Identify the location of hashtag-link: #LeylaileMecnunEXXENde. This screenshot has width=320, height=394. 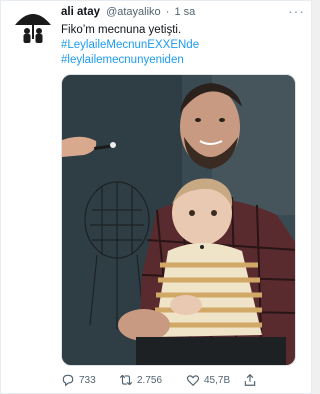
(181, 45).